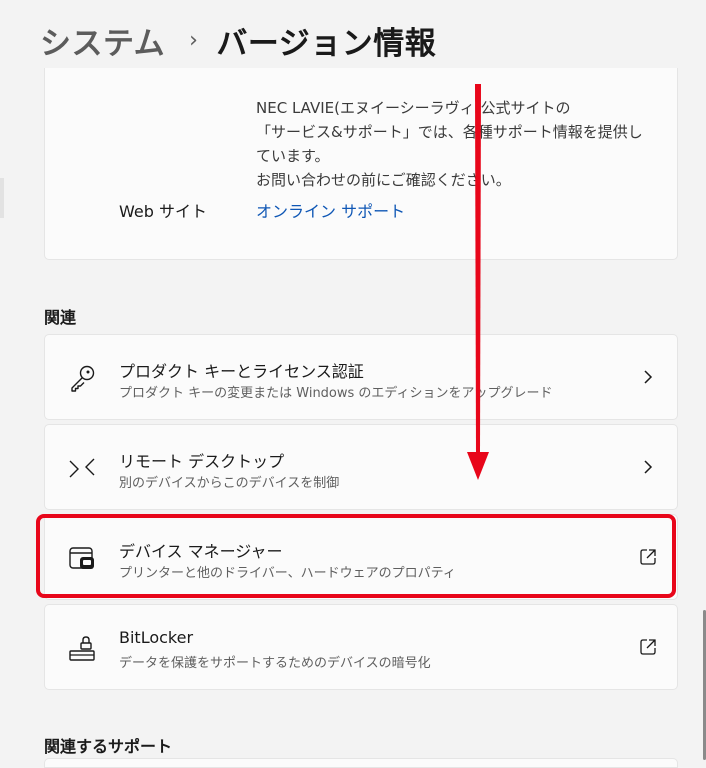 This screenshot has width=706, height=768. Describe the element at coordinates (361, 763) in the screenshot. I see `related-support-card` at that location.